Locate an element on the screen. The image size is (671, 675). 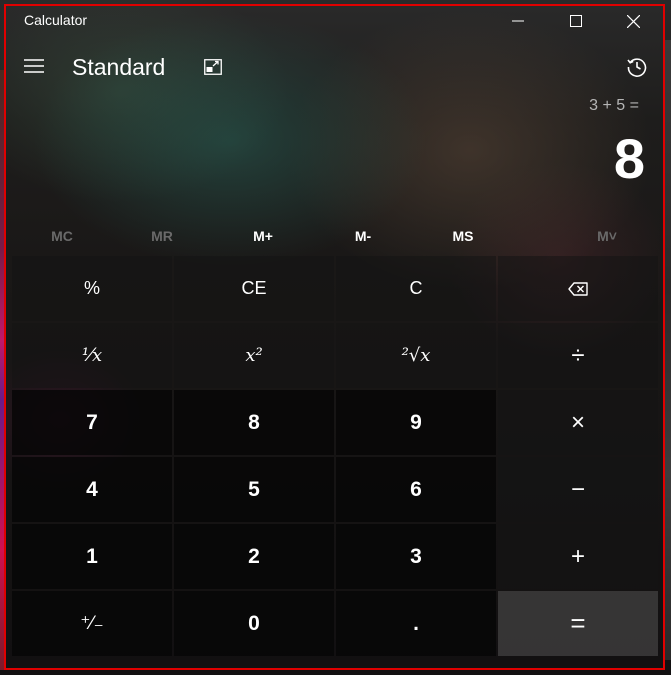
history-button is located at coordinates (637, 67).